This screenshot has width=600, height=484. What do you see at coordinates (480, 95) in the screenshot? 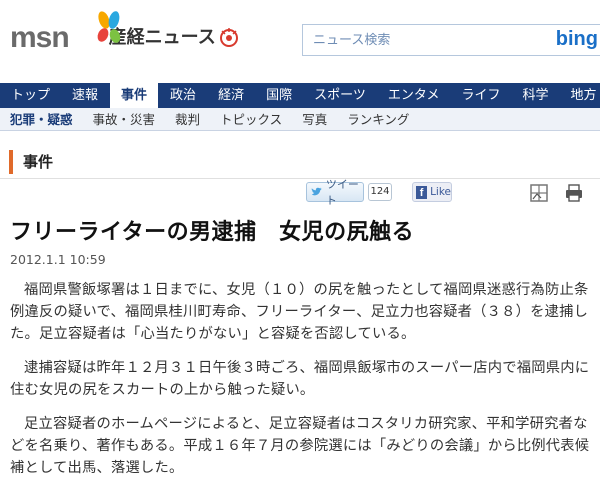
I see `nav-item-life: ライフ` at bounding box center [480, 95].